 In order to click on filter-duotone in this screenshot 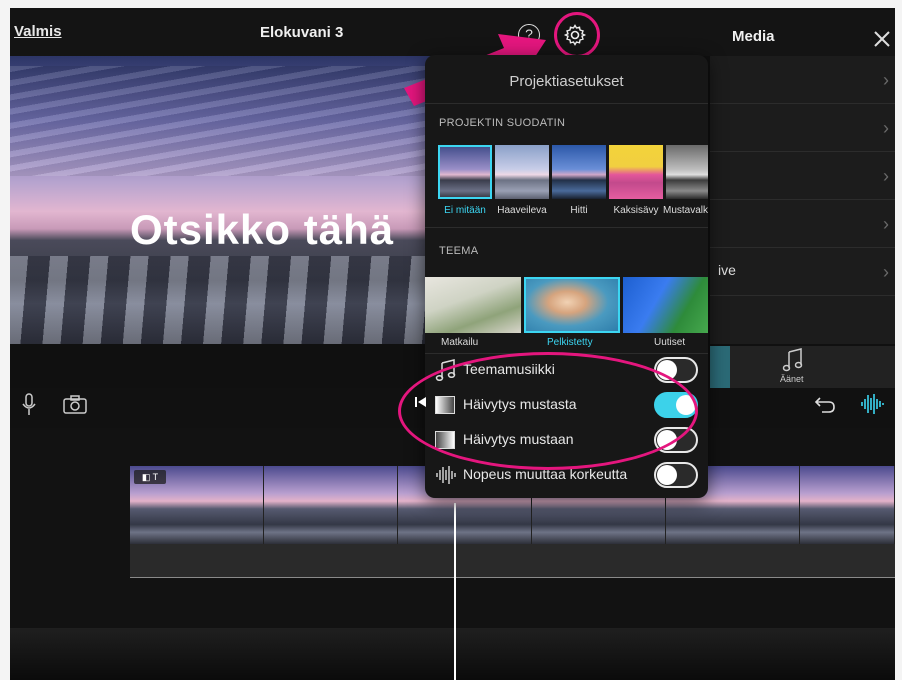, I will do `click(636, 172)`.